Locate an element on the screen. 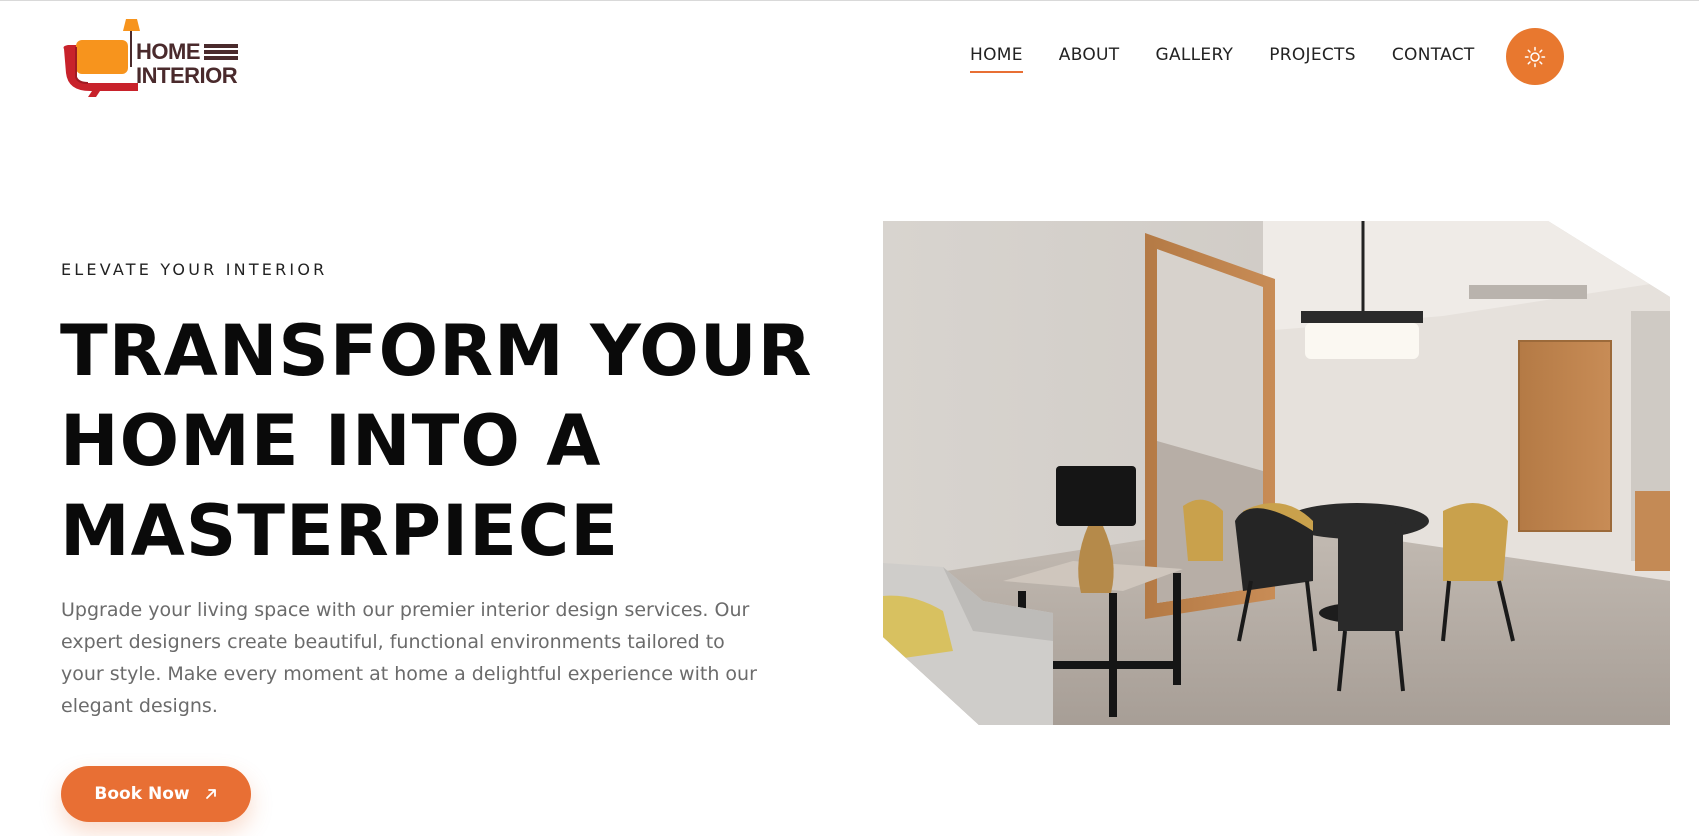 This screenshot has width=1699, height=836. brand-line1: HOME is located at coordinates (168, 51).